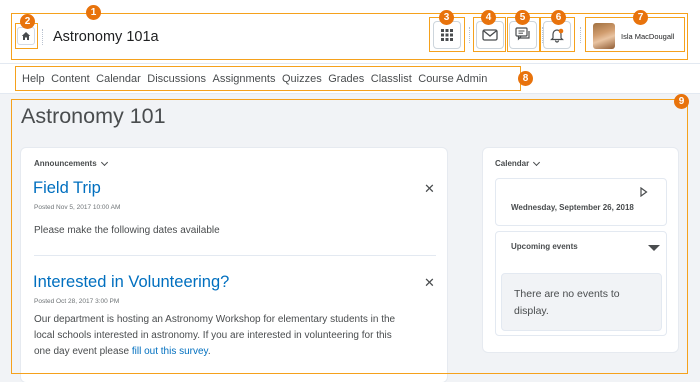 Image resolution: width=700 pixels, height=382 pixels. What do you see at coordinates (558, 17) in the screenshot?
I see `callout-badge: 6` at bounding box center [558, 17].